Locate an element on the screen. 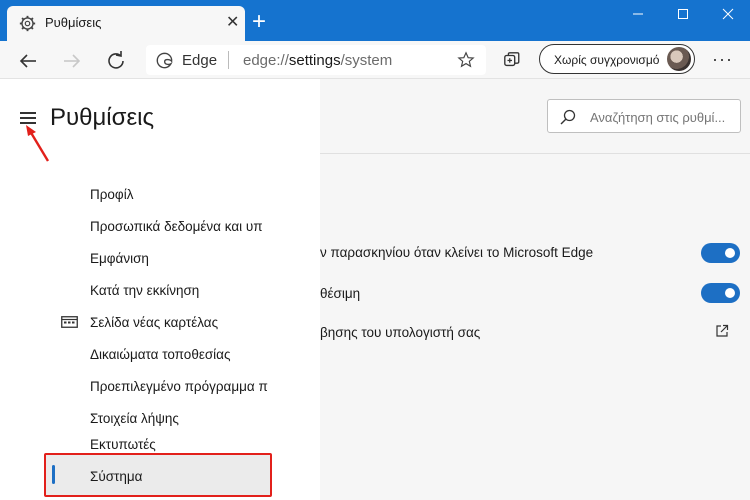 This screenshot has height=500, width=750. url-text: edge://settings/system is located at coordinates (317, 60).